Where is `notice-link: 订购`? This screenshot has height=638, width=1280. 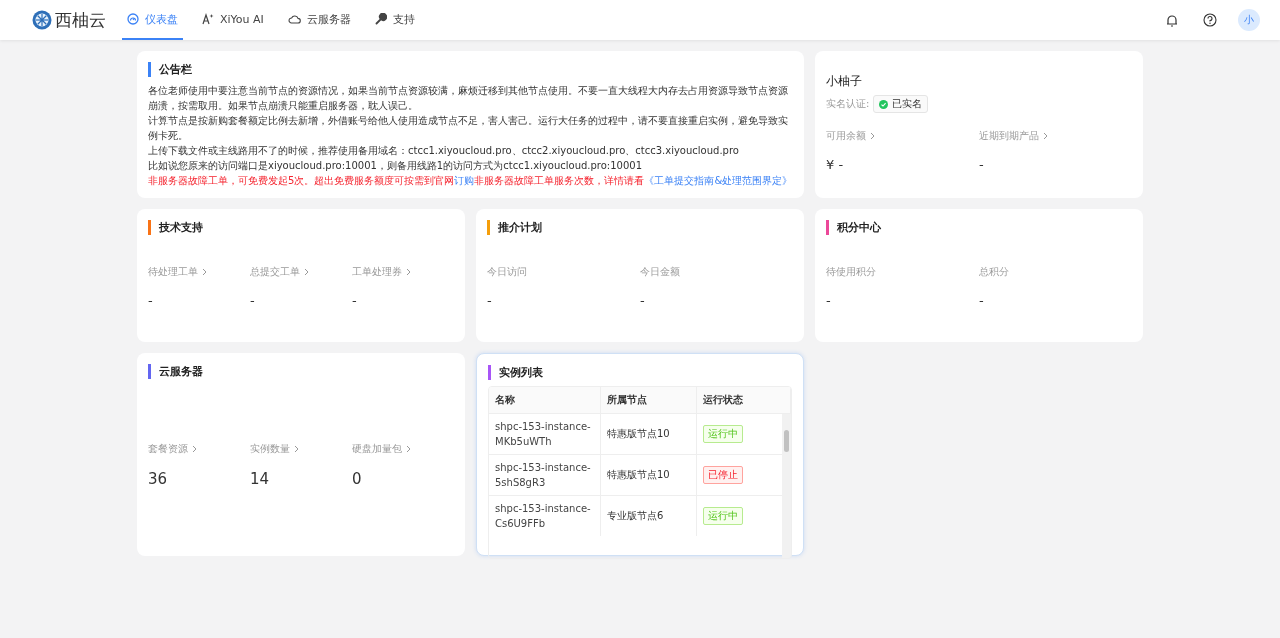
notice-link: 订购 is located at coordinates (464, 180).